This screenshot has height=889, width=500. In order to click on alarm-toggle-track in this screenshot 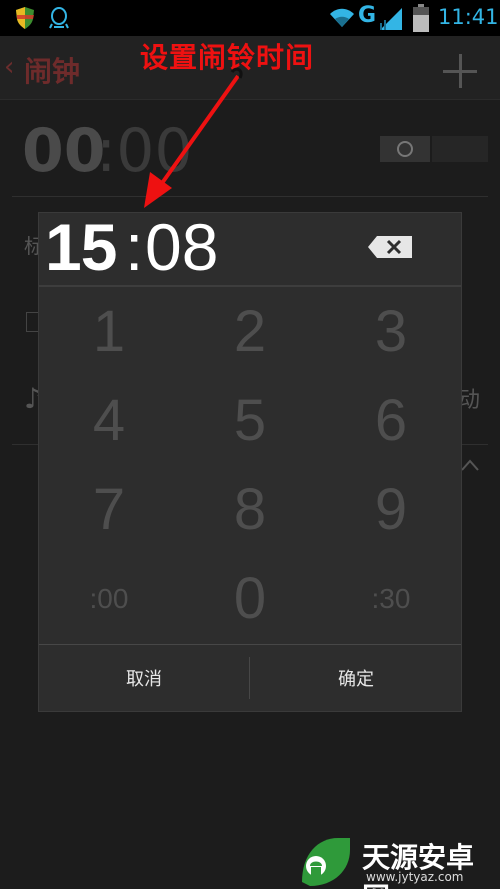, I will do `click(460, 149)`.